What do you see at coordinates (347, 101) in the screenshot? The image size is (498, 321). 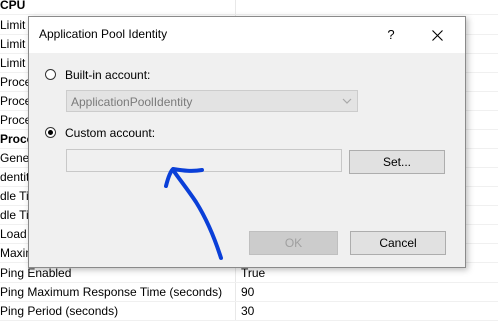 I see `chevron-down-icon` at bounding box center [347, 101].